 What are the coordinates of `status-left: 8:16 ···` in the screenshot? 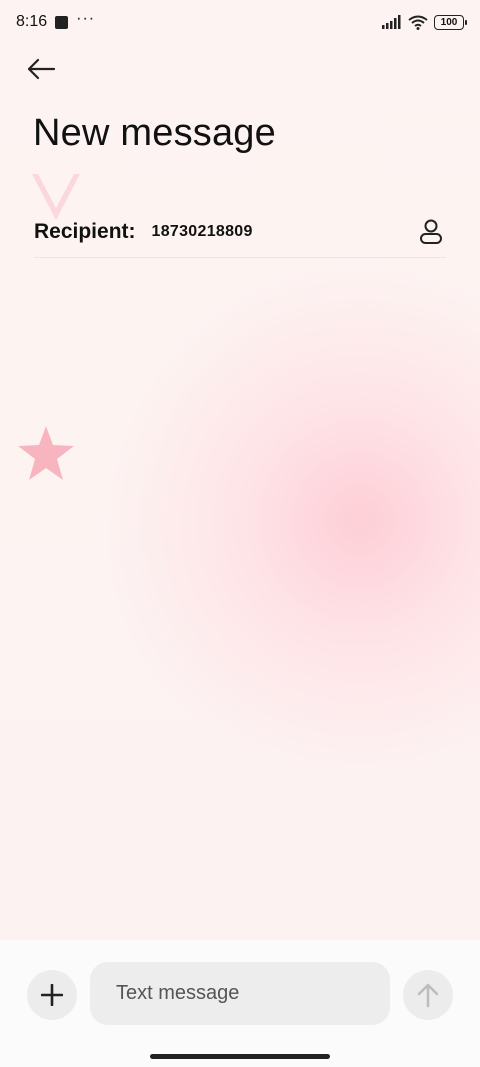 It's located at (56, 20).